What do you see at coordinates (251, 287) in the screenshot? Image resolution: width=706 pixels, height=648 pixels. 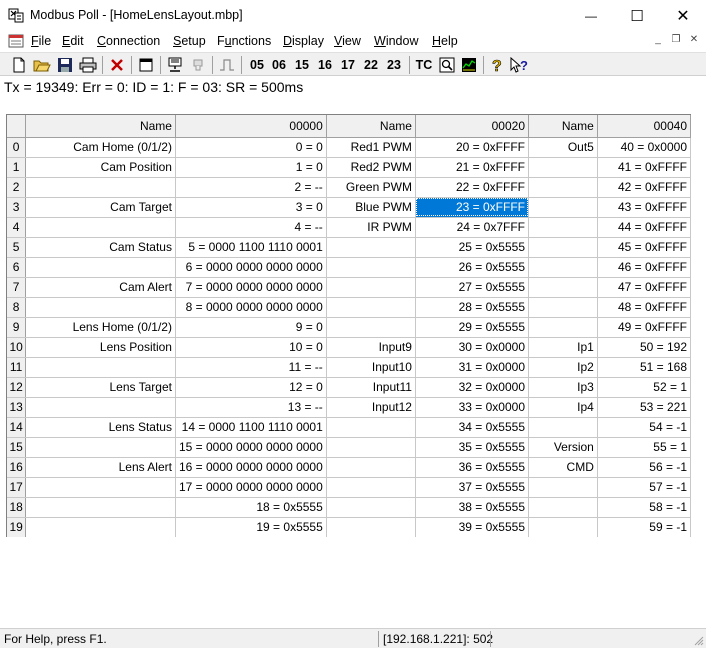 I see `value-cell: 7 = 0000 0000 0000 0000` at bounding box center [251, 287].